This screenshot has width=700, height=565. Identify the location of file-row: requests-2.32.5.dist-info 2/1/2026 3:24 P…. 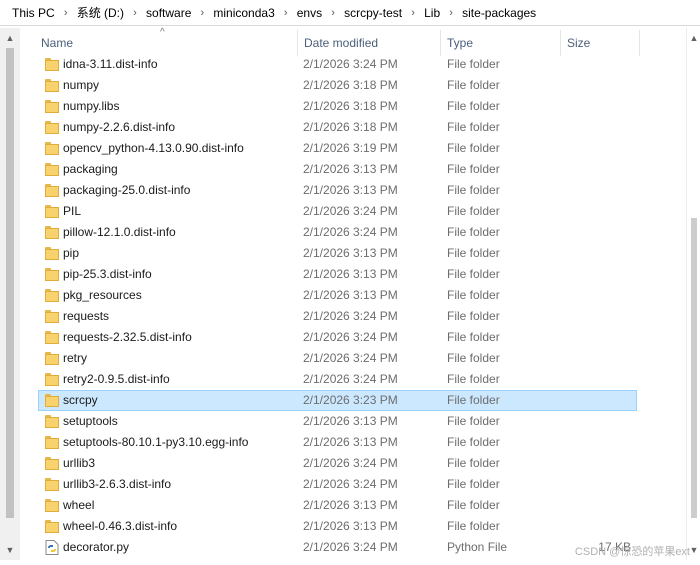
(337, 337).